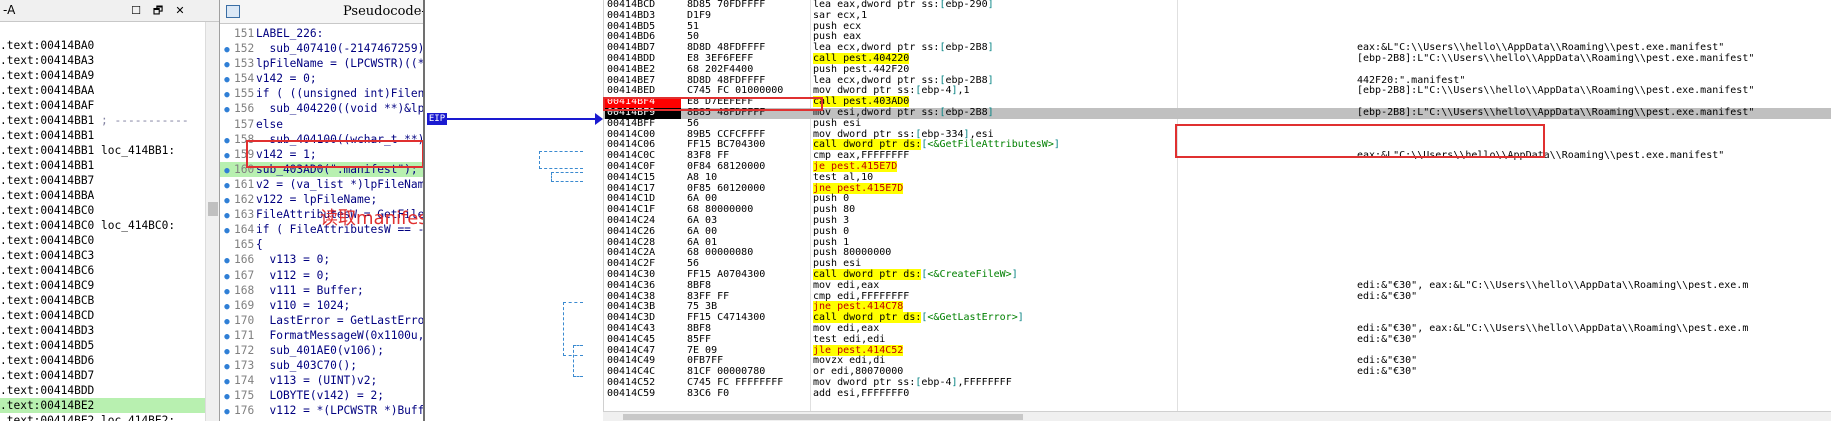 Image resolution: width=1831 pixels, height=421 pixels. I want to click on address-text: .text:00414BE2, so click(47, 417).